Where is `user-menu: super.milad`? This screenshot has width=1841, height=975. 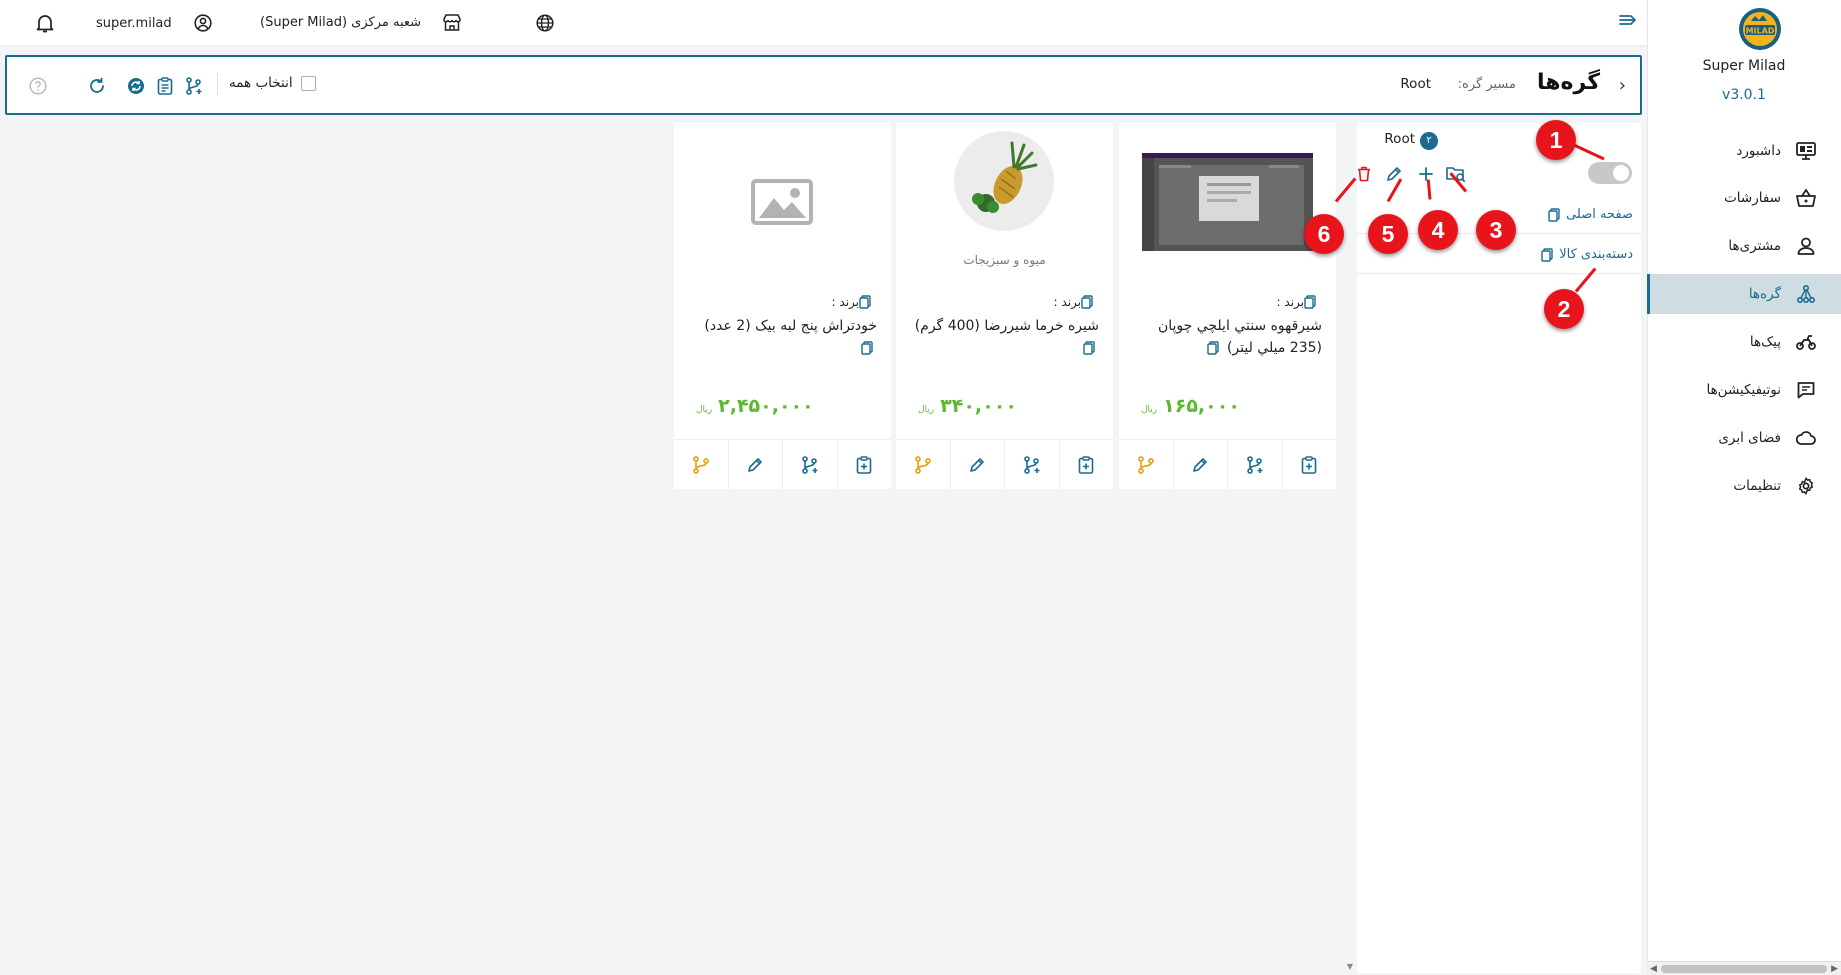
user-menu: super.milad is located at coordinates (154, 23).